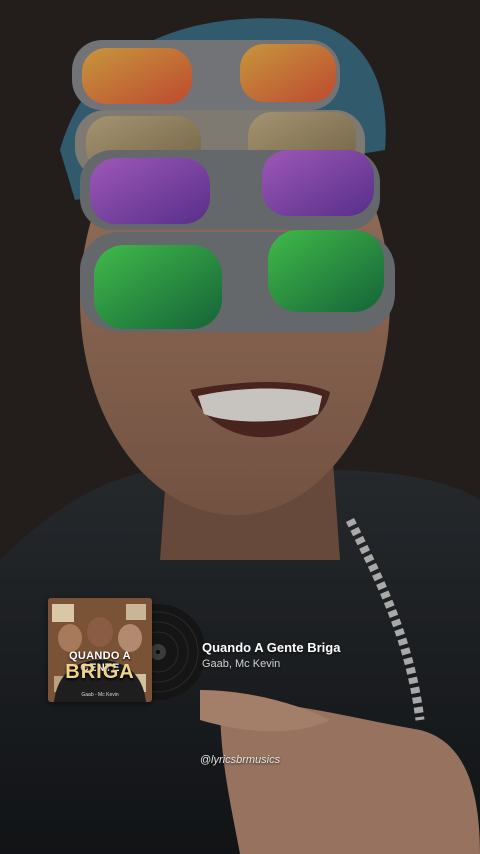 The width and height of the screenshot is (480, 854). I want to click on song-title: Quando A Gente Briga, so click(271, 647).